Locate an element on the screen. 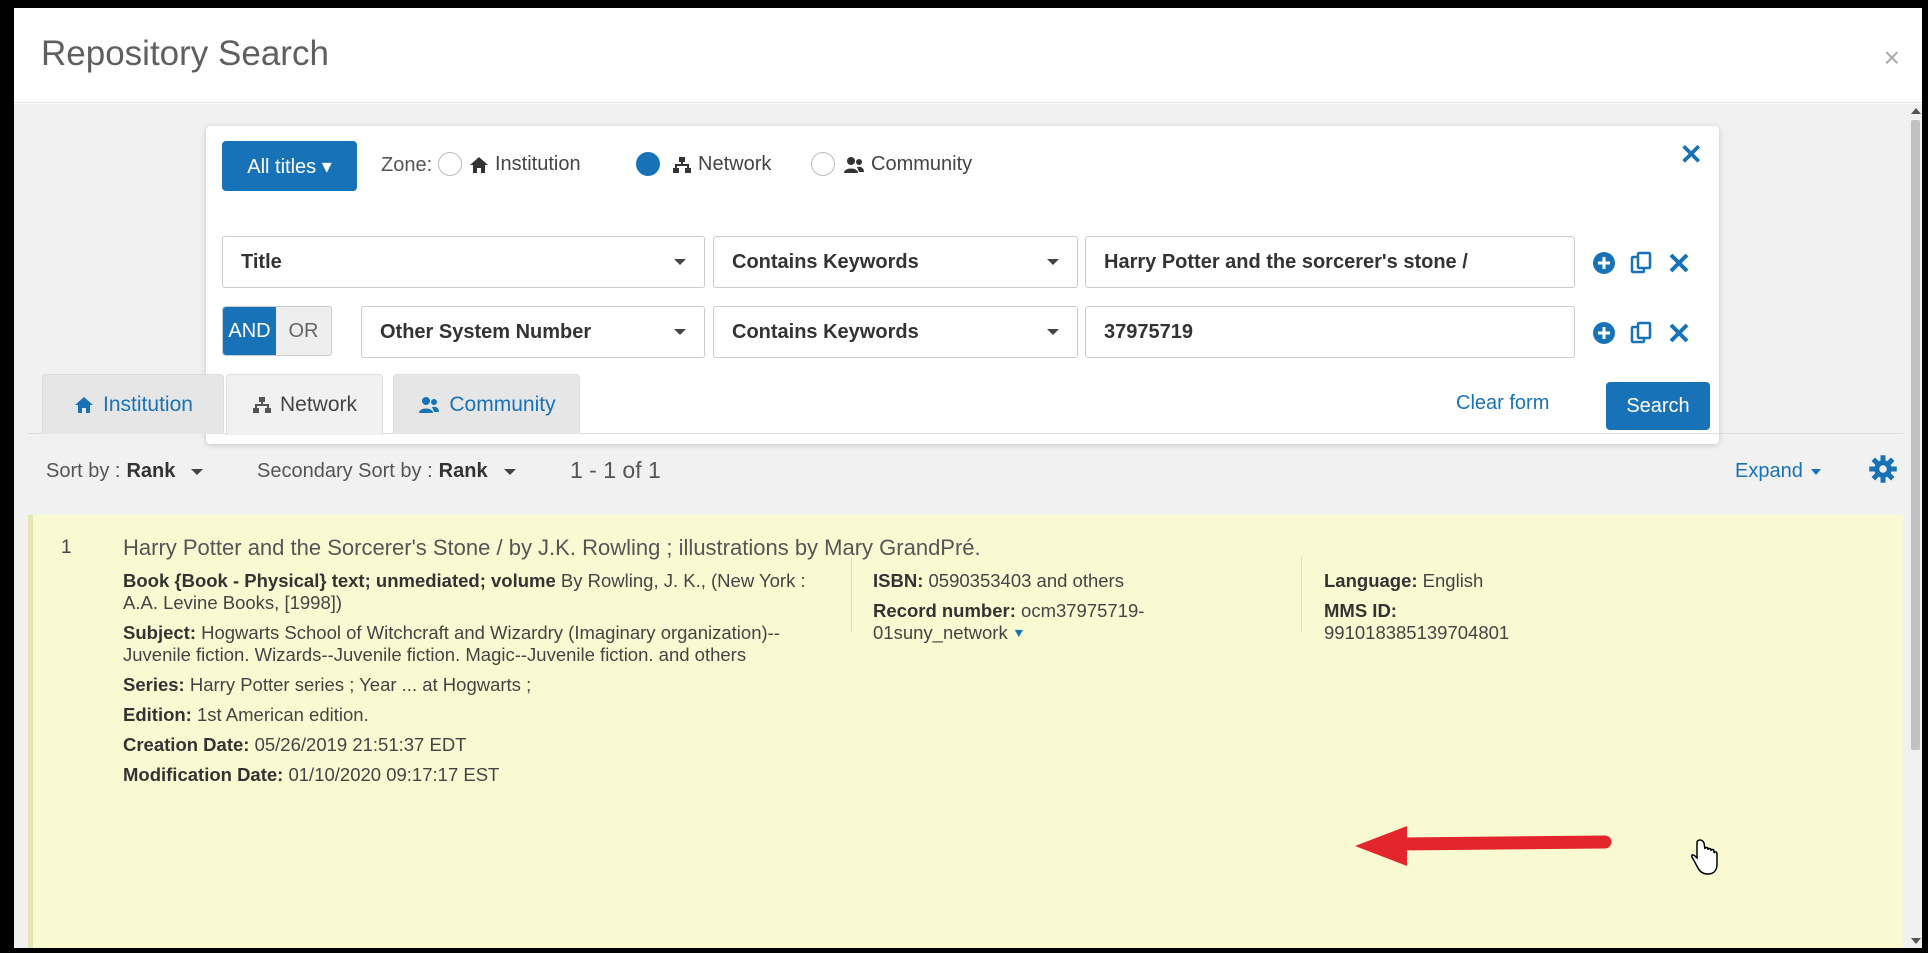 Image resolution: width=1928 pixels, height=953 pixels. zone-community-label: Community is located at coordinates (907, 164).